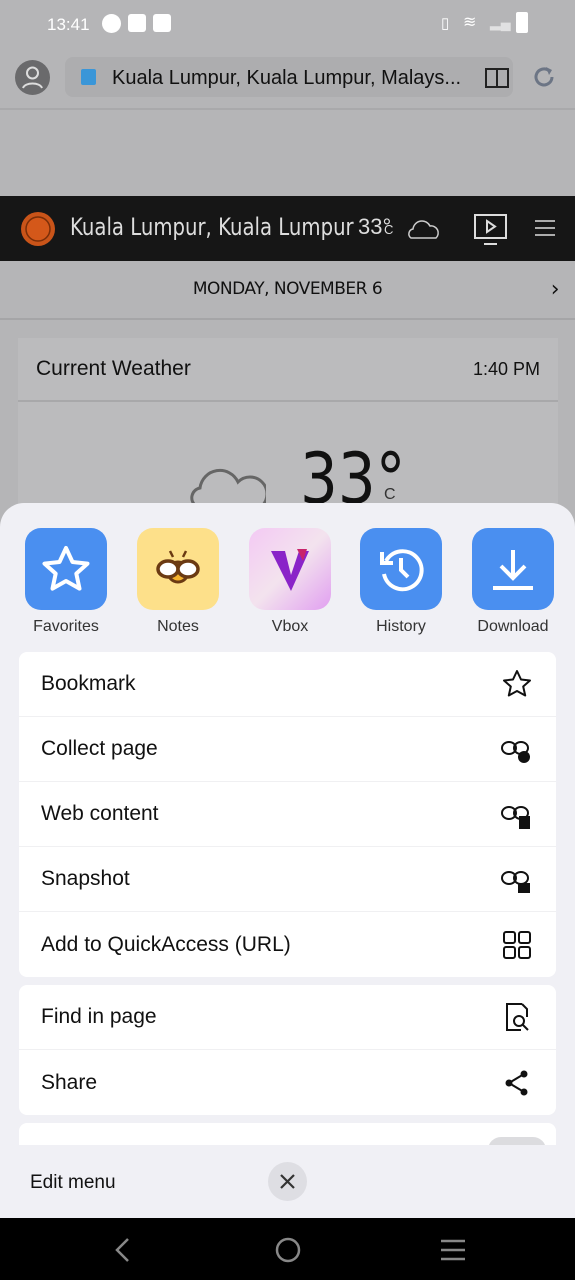 The height and width of the screenshot is (1280, 575). What do you see at coordinates (389, 229) in the screenshot?
I see `header-unit: C` at bounding box center [389, 229].